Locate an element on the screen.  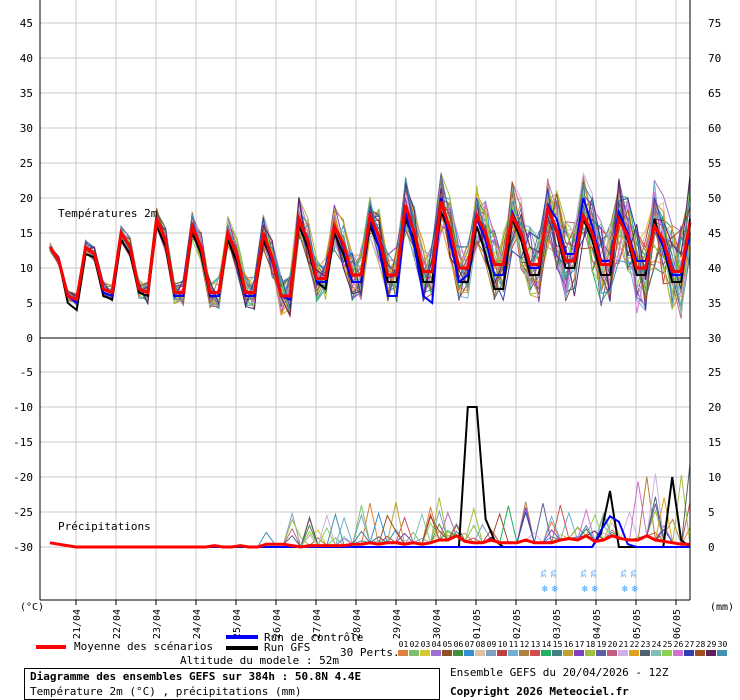
perturbation-legend-item: 06 is located at coordinates (458, 648).